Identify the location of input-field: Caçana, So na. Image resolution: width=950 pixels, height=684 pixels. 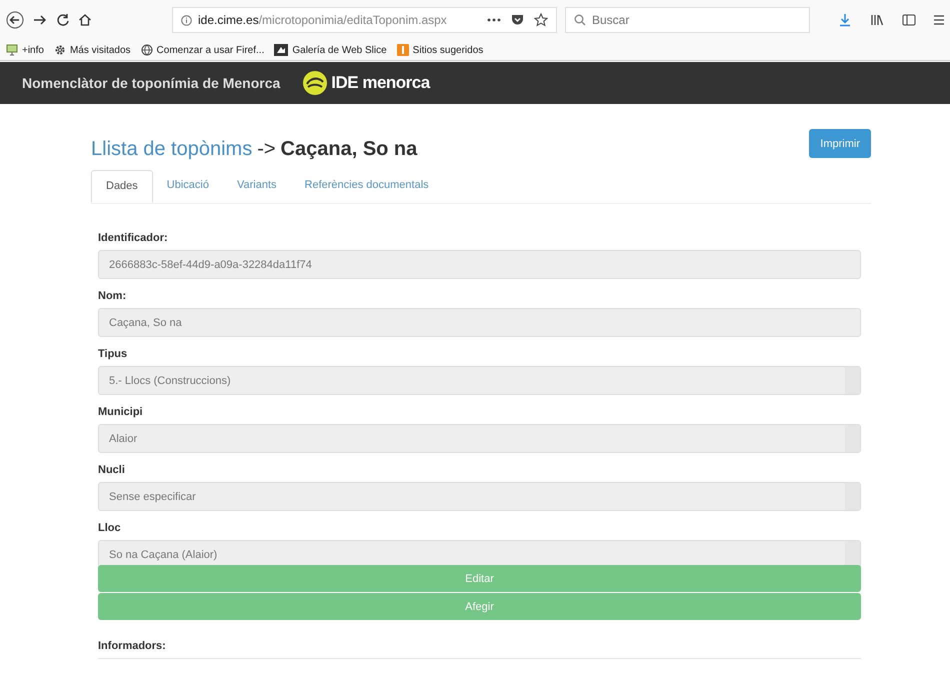
(479, 322).